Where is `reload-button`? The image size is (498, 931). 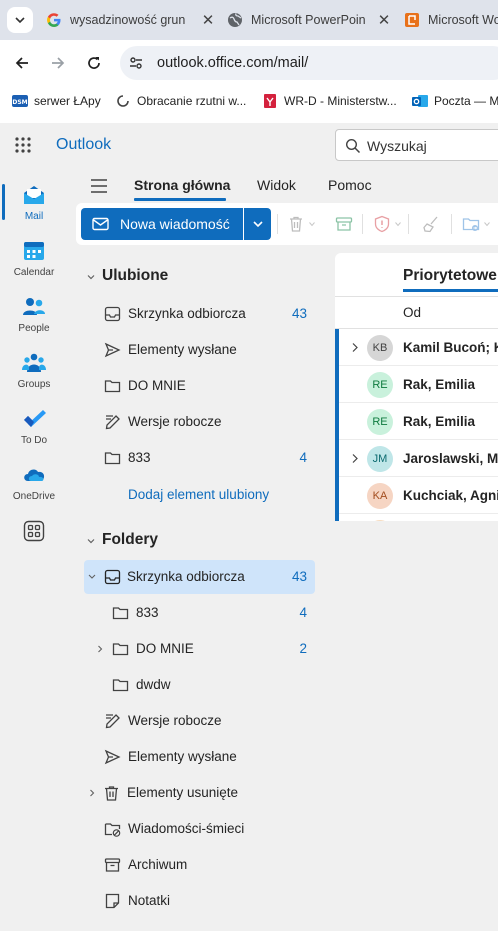
reload-button is located at coordinates (94, 63).